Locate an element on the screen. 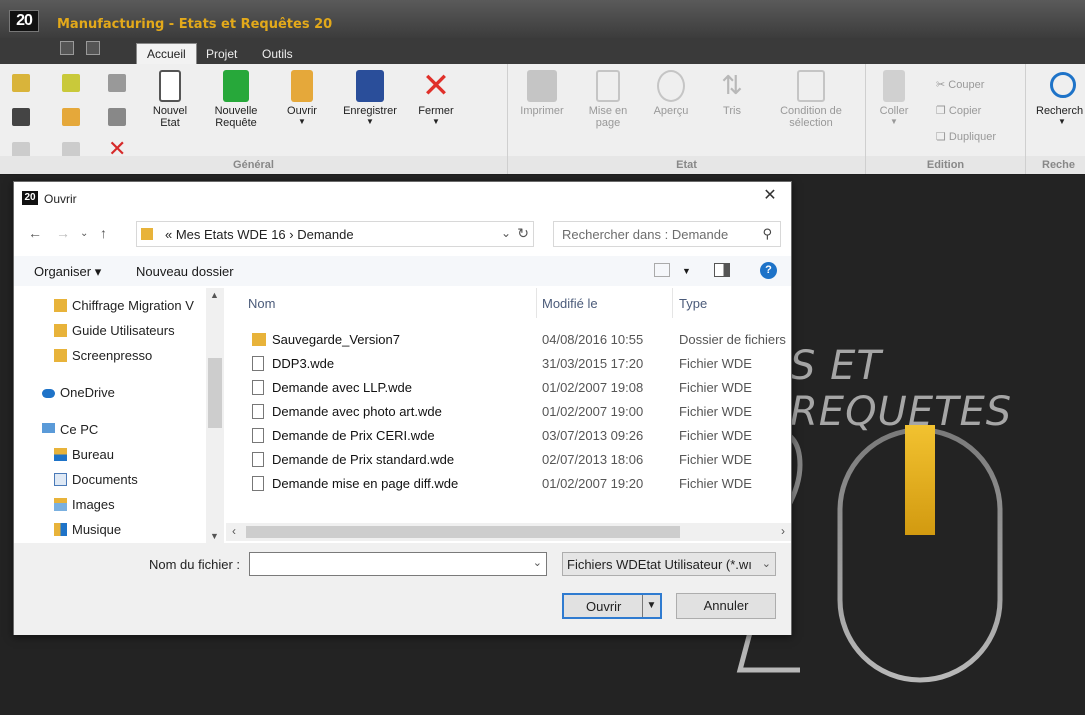 The image size is (1085, 715). search-box: ⚲ is located at coordinates (667, 234).